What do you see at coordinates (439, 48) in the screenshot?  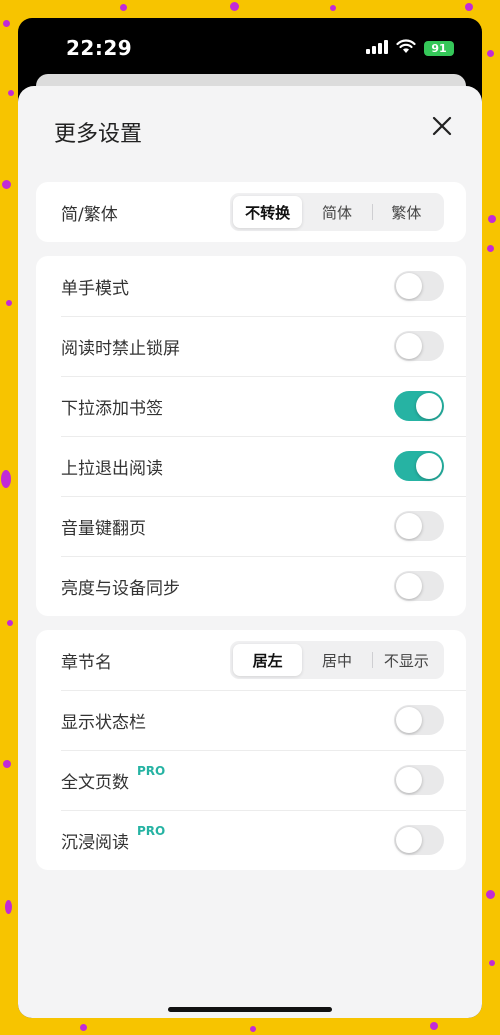 I see `battery-icon: 91` at bounding box center [439, 48].